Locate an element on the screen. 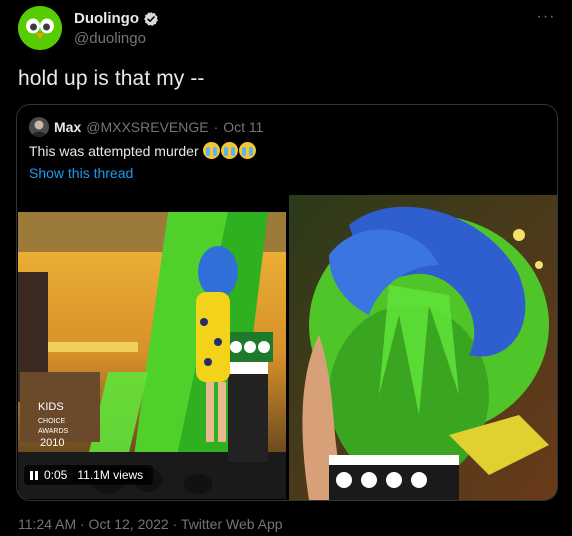  more-icon: ··· is located at coordinates (546, 16).